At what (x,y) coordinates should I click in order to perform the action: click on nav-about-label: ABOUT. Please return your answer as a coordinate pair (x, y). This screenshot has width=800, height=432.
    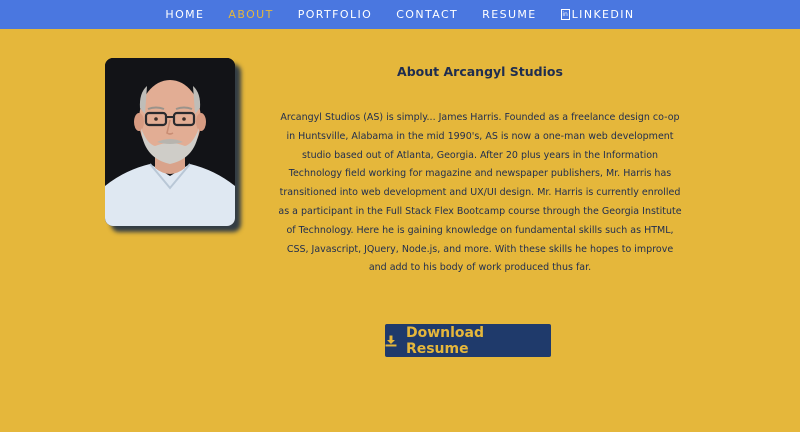
    Looking at the image, I should click on (251, 14).